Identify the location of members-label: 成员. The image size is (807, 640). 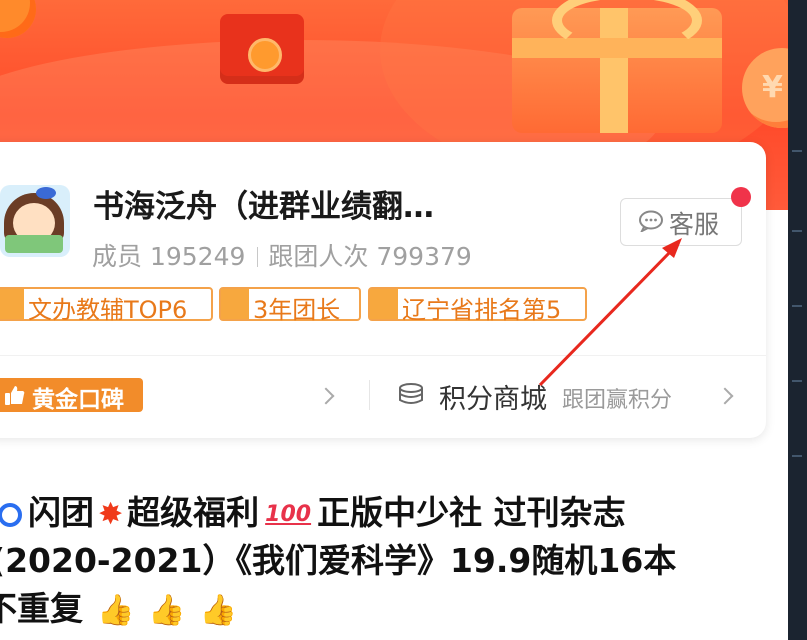
(117, 256).